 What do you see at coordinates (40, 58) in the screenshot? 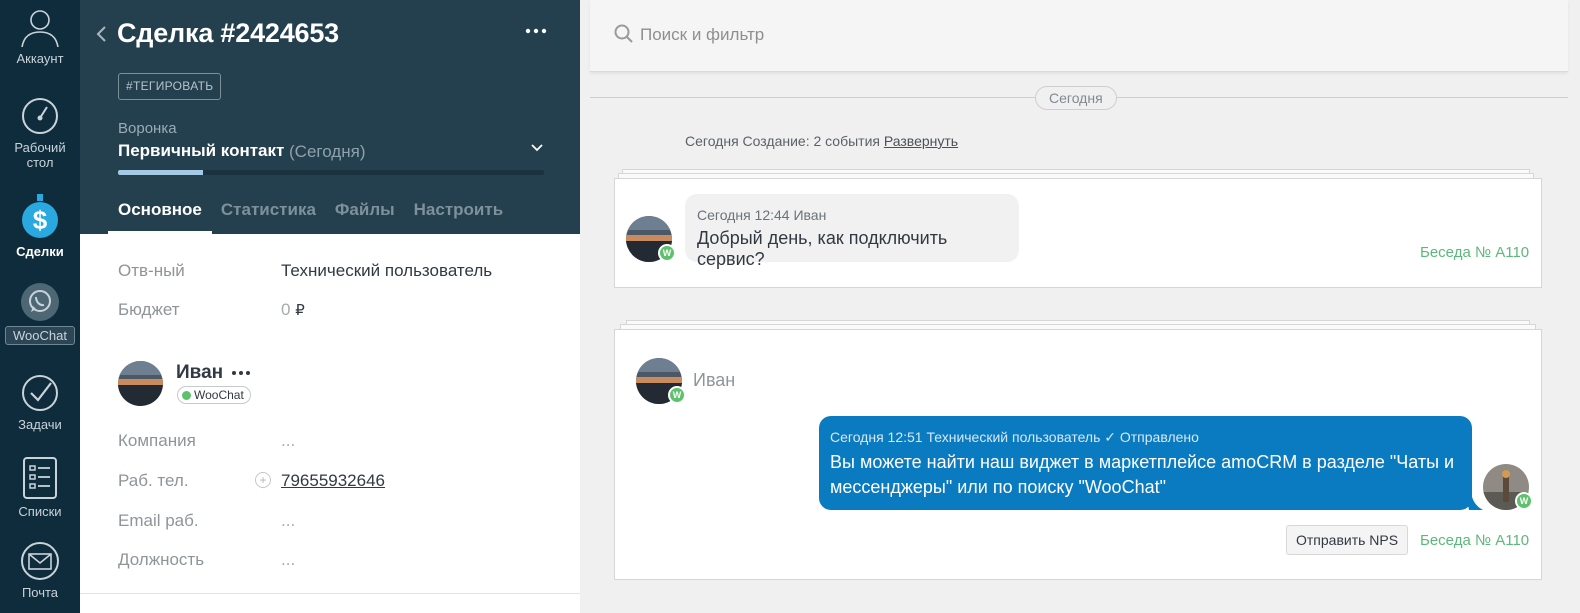
I see `nav-account-label: Аккаунт` at bounding box center [40, 58].